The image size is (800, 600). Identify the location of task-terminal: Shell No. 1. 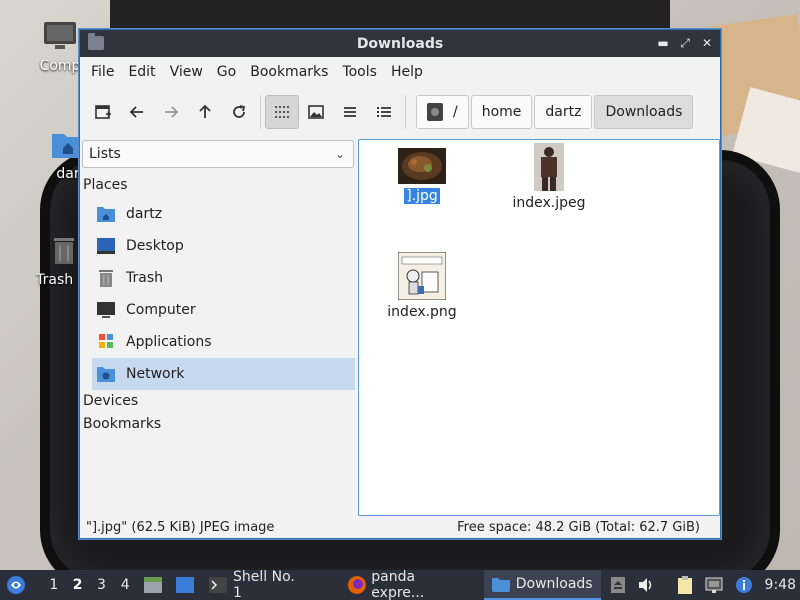
(258, 584).